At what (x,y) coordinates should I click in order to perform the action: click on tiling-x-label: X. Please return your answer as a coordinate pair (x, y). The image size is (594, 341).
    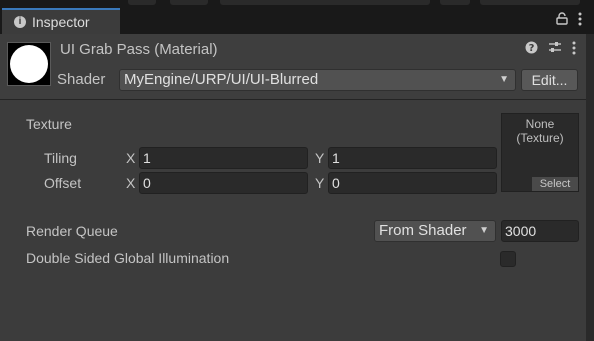
    Looking at the image, I should click on (131, 158).